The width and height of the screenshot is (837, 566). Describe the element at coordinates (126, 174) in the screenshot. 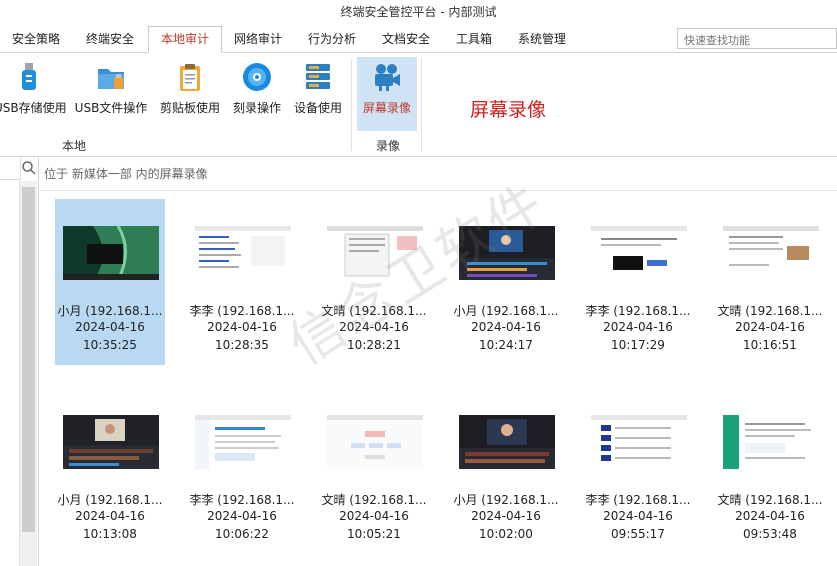

I see `breadcrumb: 位于 新媒体一部 内的屏幕录像` at that location.